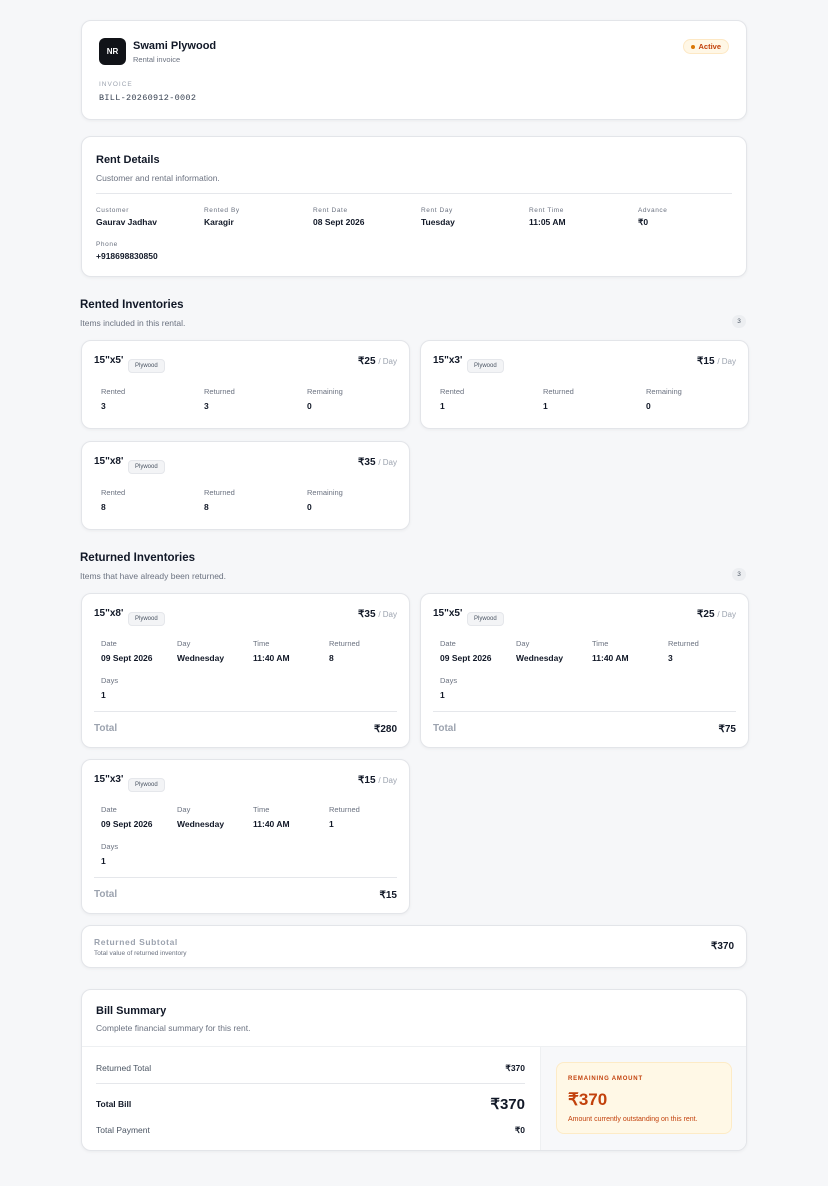 The image size is (828, 1186). What do you see at coordinates (184, 809) in the screenshot?
I see `stat-label: Day` at bounding box center [184, 809].